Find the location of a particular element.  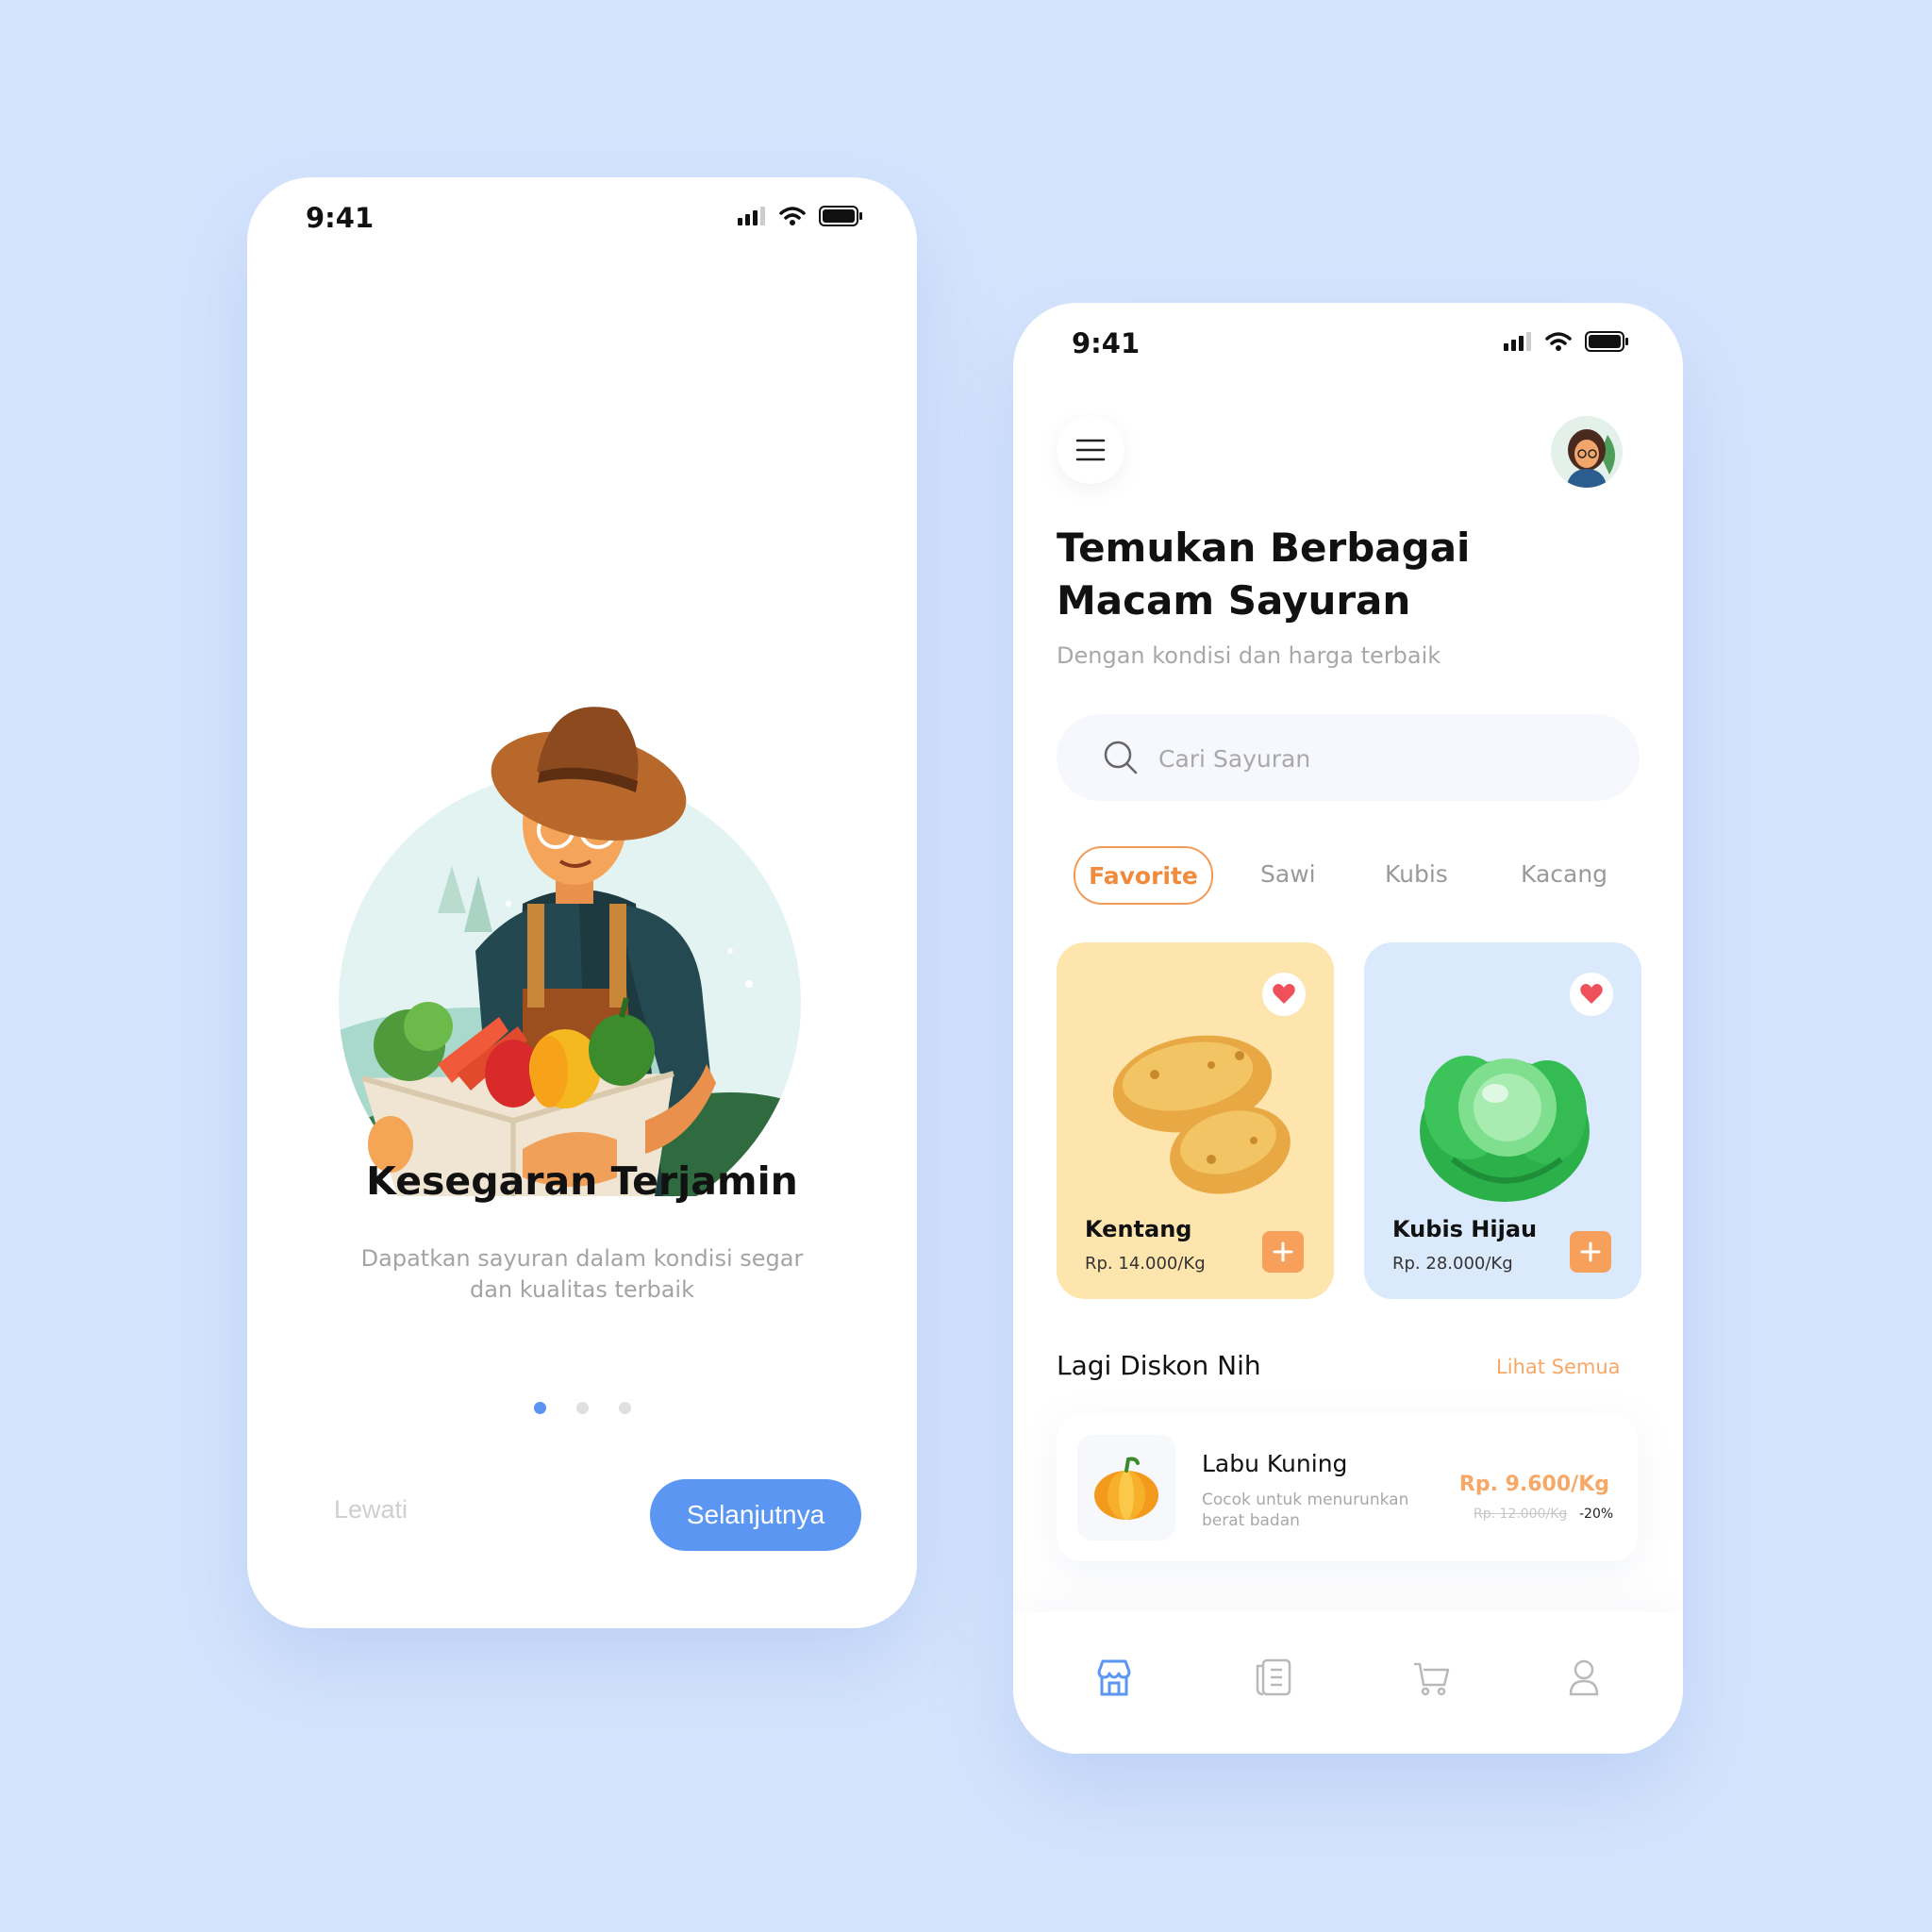

menu-button is located at coordinates (1091, 450).